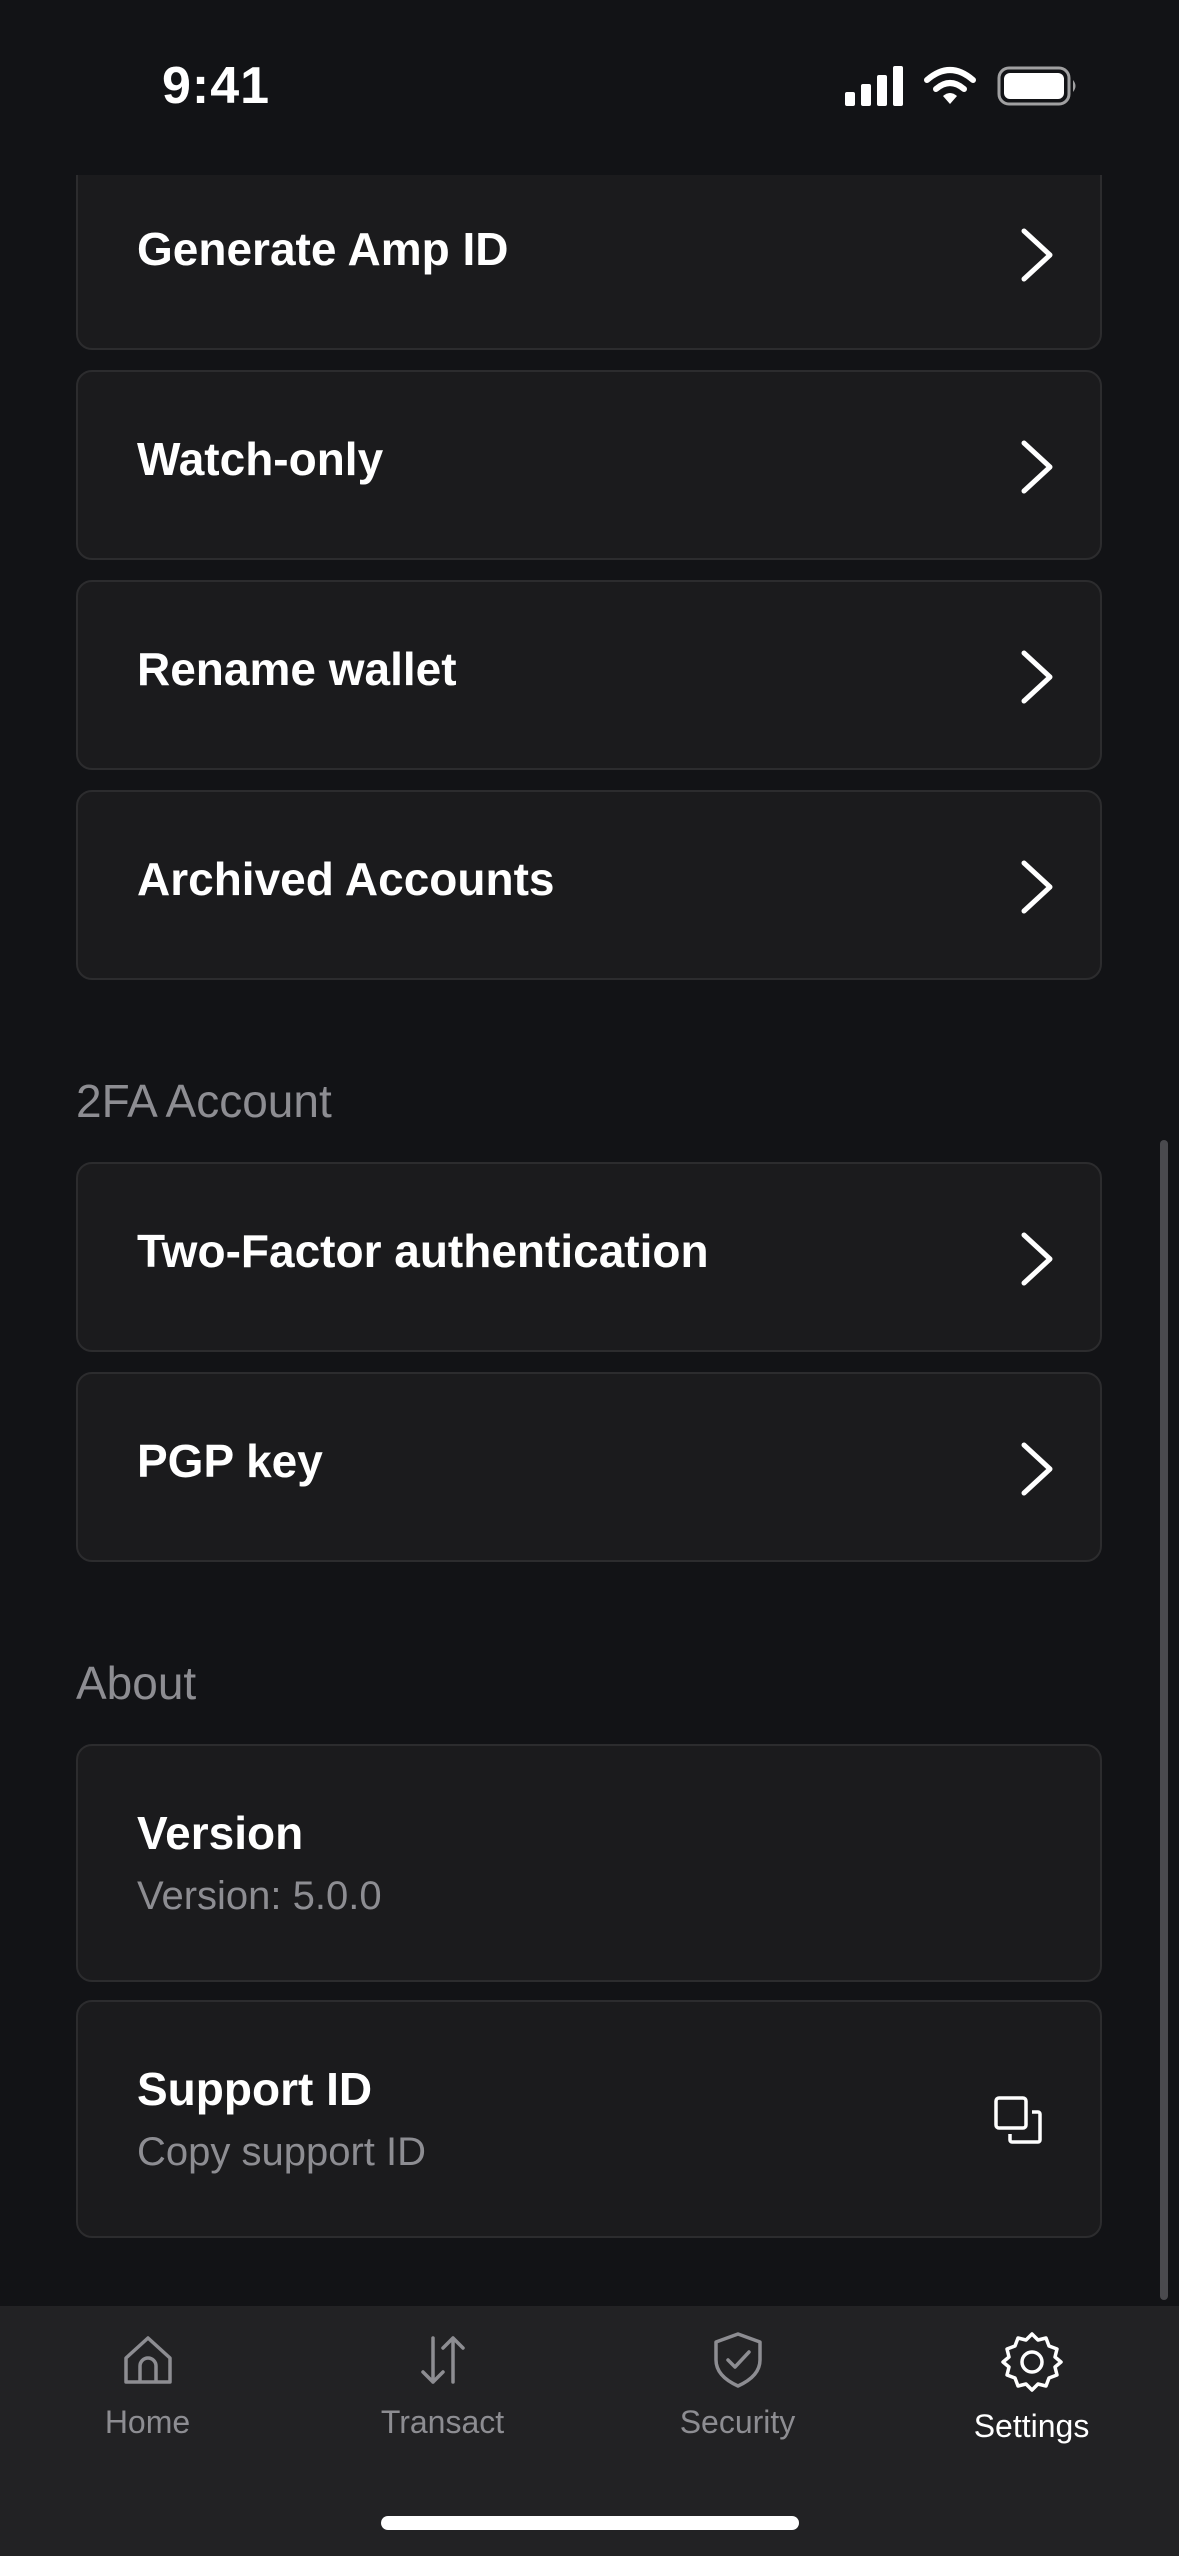 This screenshot has width=1179, height=2556. I want to click on row-label: Generate Amp ID, so click(323, 249).